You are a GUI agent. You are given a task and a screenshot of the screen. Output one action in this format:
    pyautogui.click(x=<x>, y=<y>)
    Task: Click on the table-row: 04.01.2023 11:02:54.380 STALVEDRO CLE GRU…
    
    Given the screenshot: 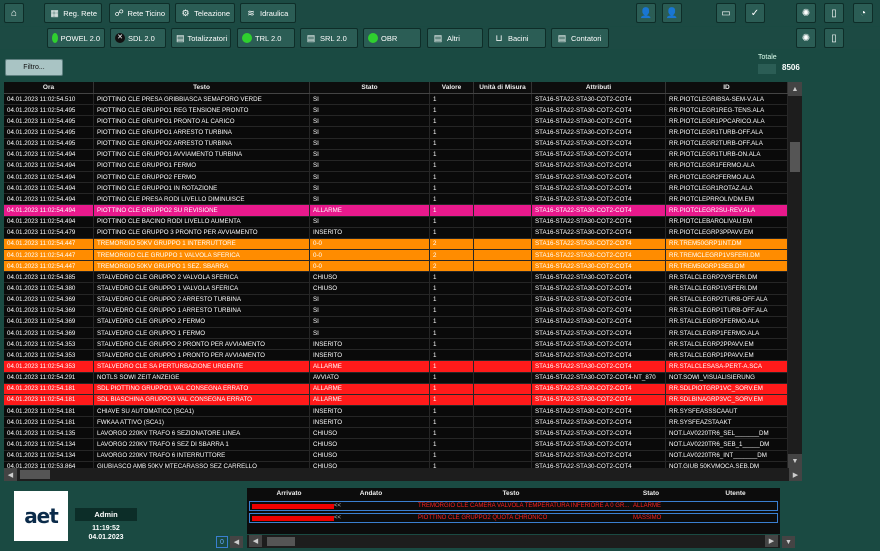 What is the action you would take?
    pyautogui.click(x=396, y=289)
    